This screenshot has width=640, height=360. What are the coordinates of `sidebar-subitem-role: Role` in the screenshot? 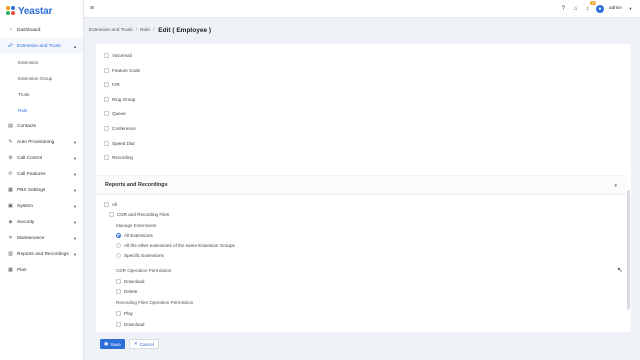 It's located at (41, 110).